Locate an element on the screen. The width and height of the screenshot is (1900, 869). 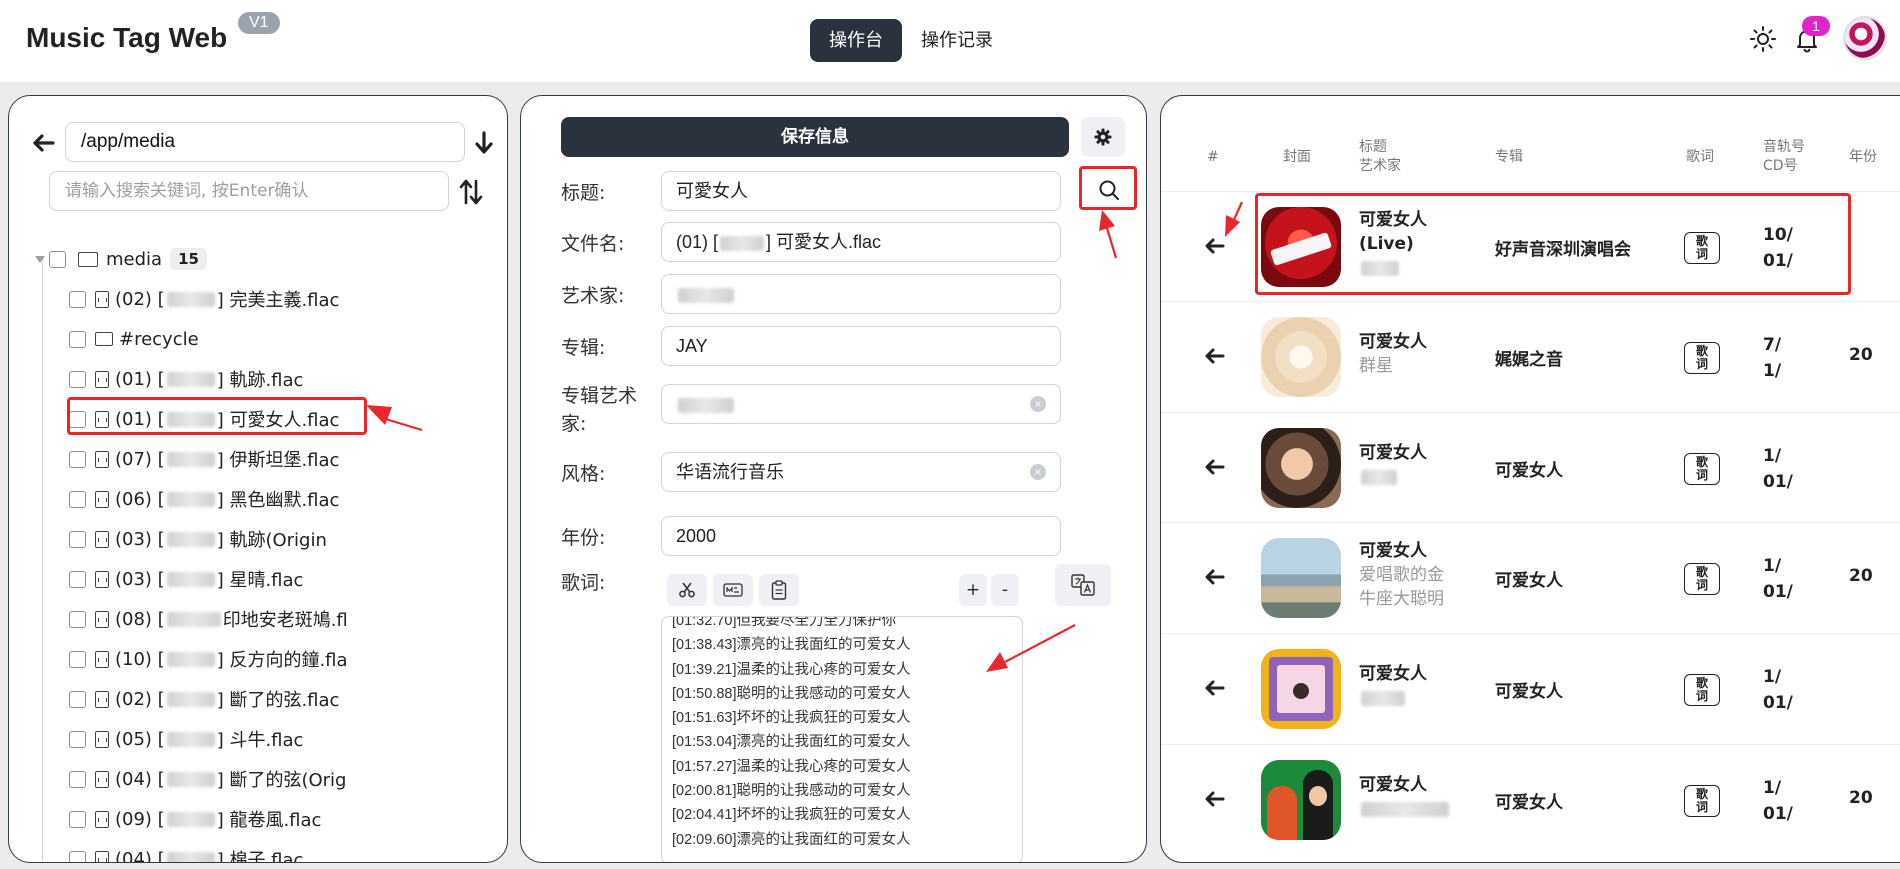
save-info-button: 保存信息 is located at coordinates (815, 137).